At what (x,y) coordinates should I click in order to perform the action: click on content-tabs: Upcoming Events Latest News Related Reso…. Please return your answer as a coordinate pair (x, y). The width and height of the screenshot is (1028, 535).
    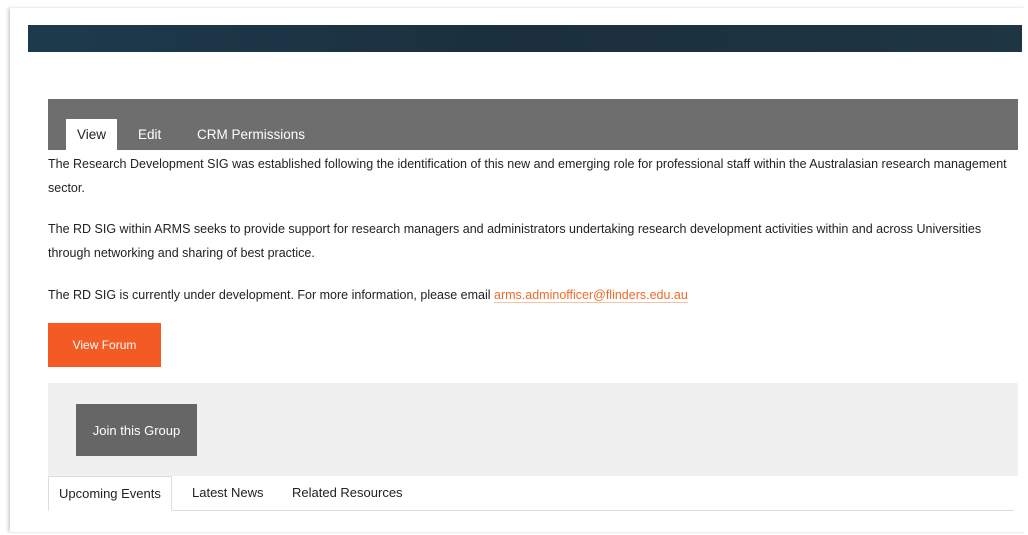
    Looking at the image, I should click on (531, 493).